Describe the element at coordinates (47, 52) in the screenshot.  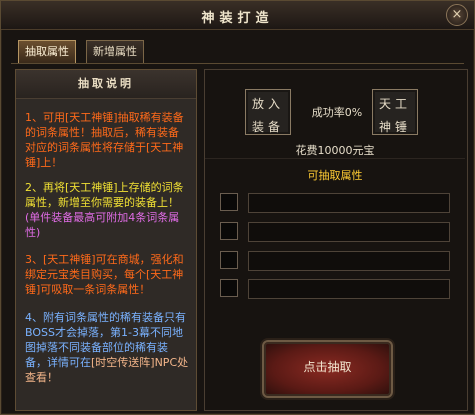
I see `tab-extract-attributes: 抽取属性` at that location.